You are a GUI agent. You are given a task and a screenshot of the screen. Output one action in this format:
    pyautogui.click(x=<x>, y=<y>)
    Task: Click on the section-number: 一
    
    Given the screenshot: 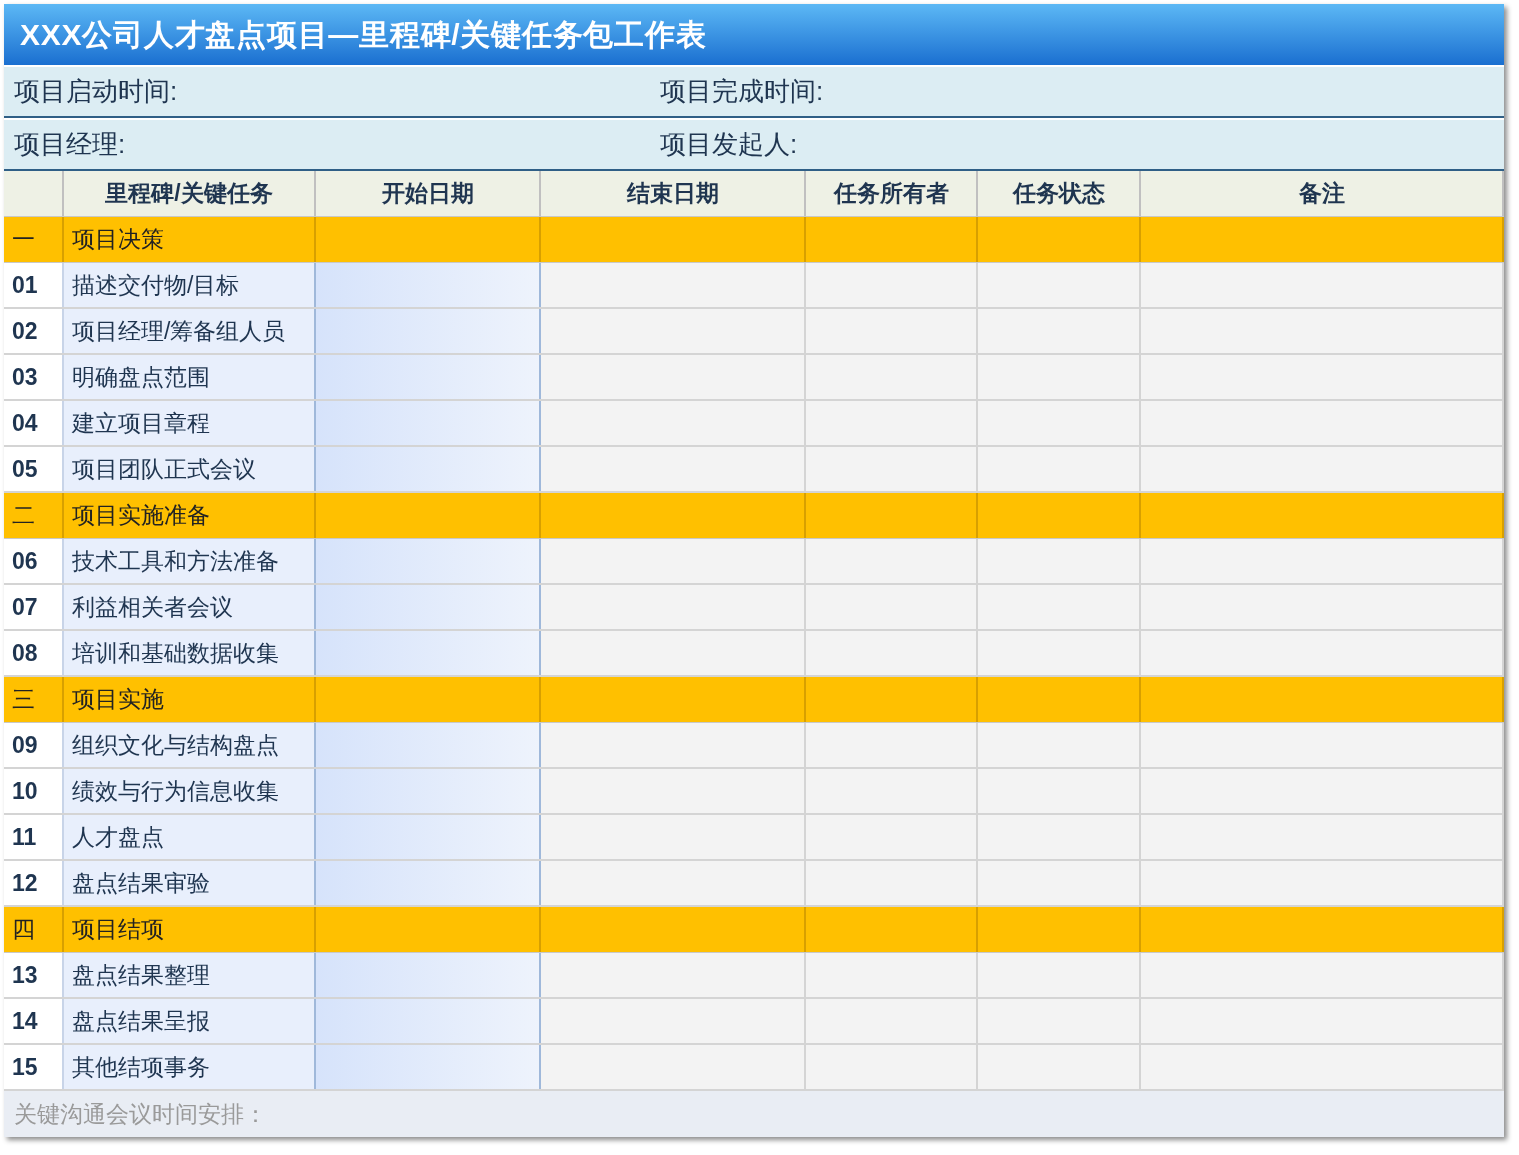 What is the action you would take?
    pyautogui.click(x=23, y=240)
    